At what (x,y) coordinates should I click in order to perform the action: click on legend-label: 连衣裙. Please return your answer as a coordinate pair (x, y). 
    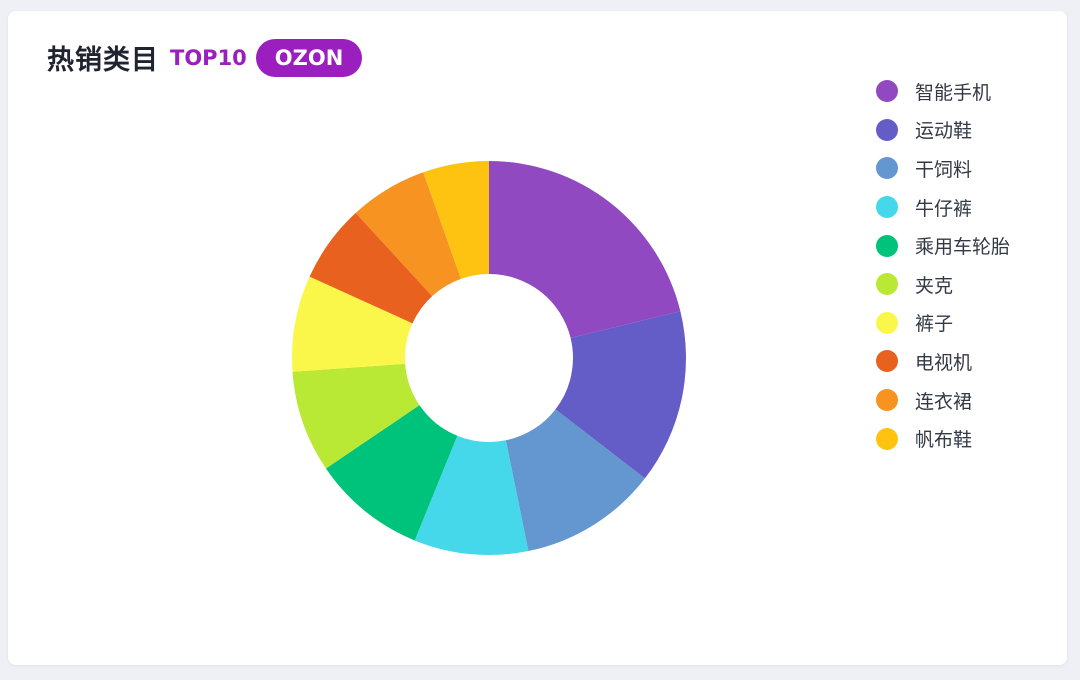
    Looking at the image, I should click on (944, 401).